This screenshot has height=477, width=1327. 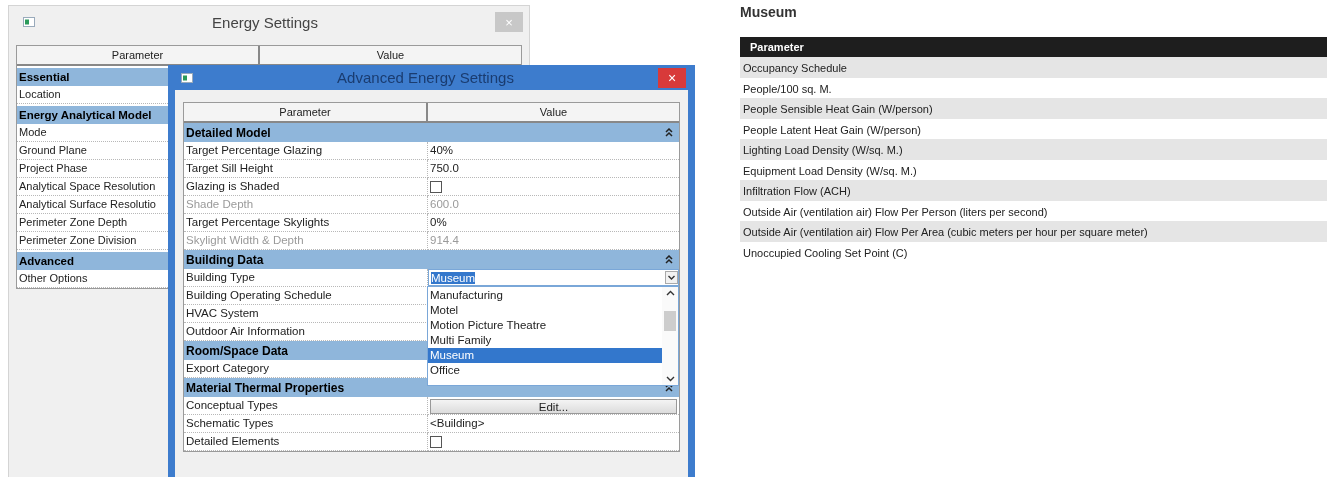 I want to click on parameter-cell: Glazing is Shaded, so click(x=306, y=187).